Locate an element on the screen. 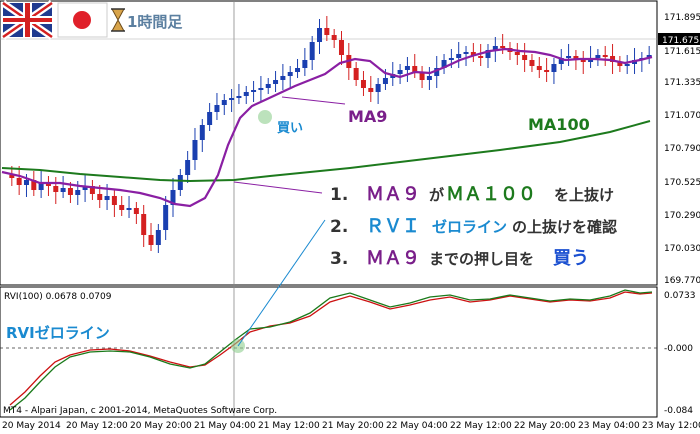 The width and height of the screenshot is (700, 434). time-tick: 22 May 20:00 is located at coordinates (545, 426).